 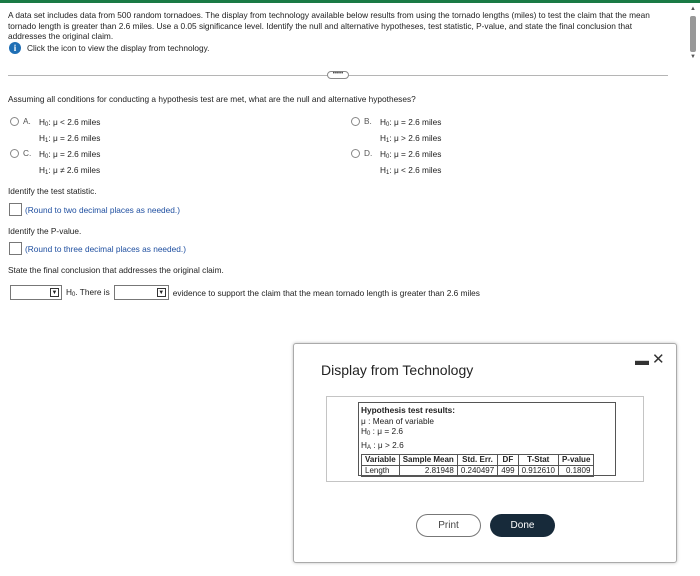 I want to click on results-heading: Hypothesis test results:, so click(x=408, y=410).